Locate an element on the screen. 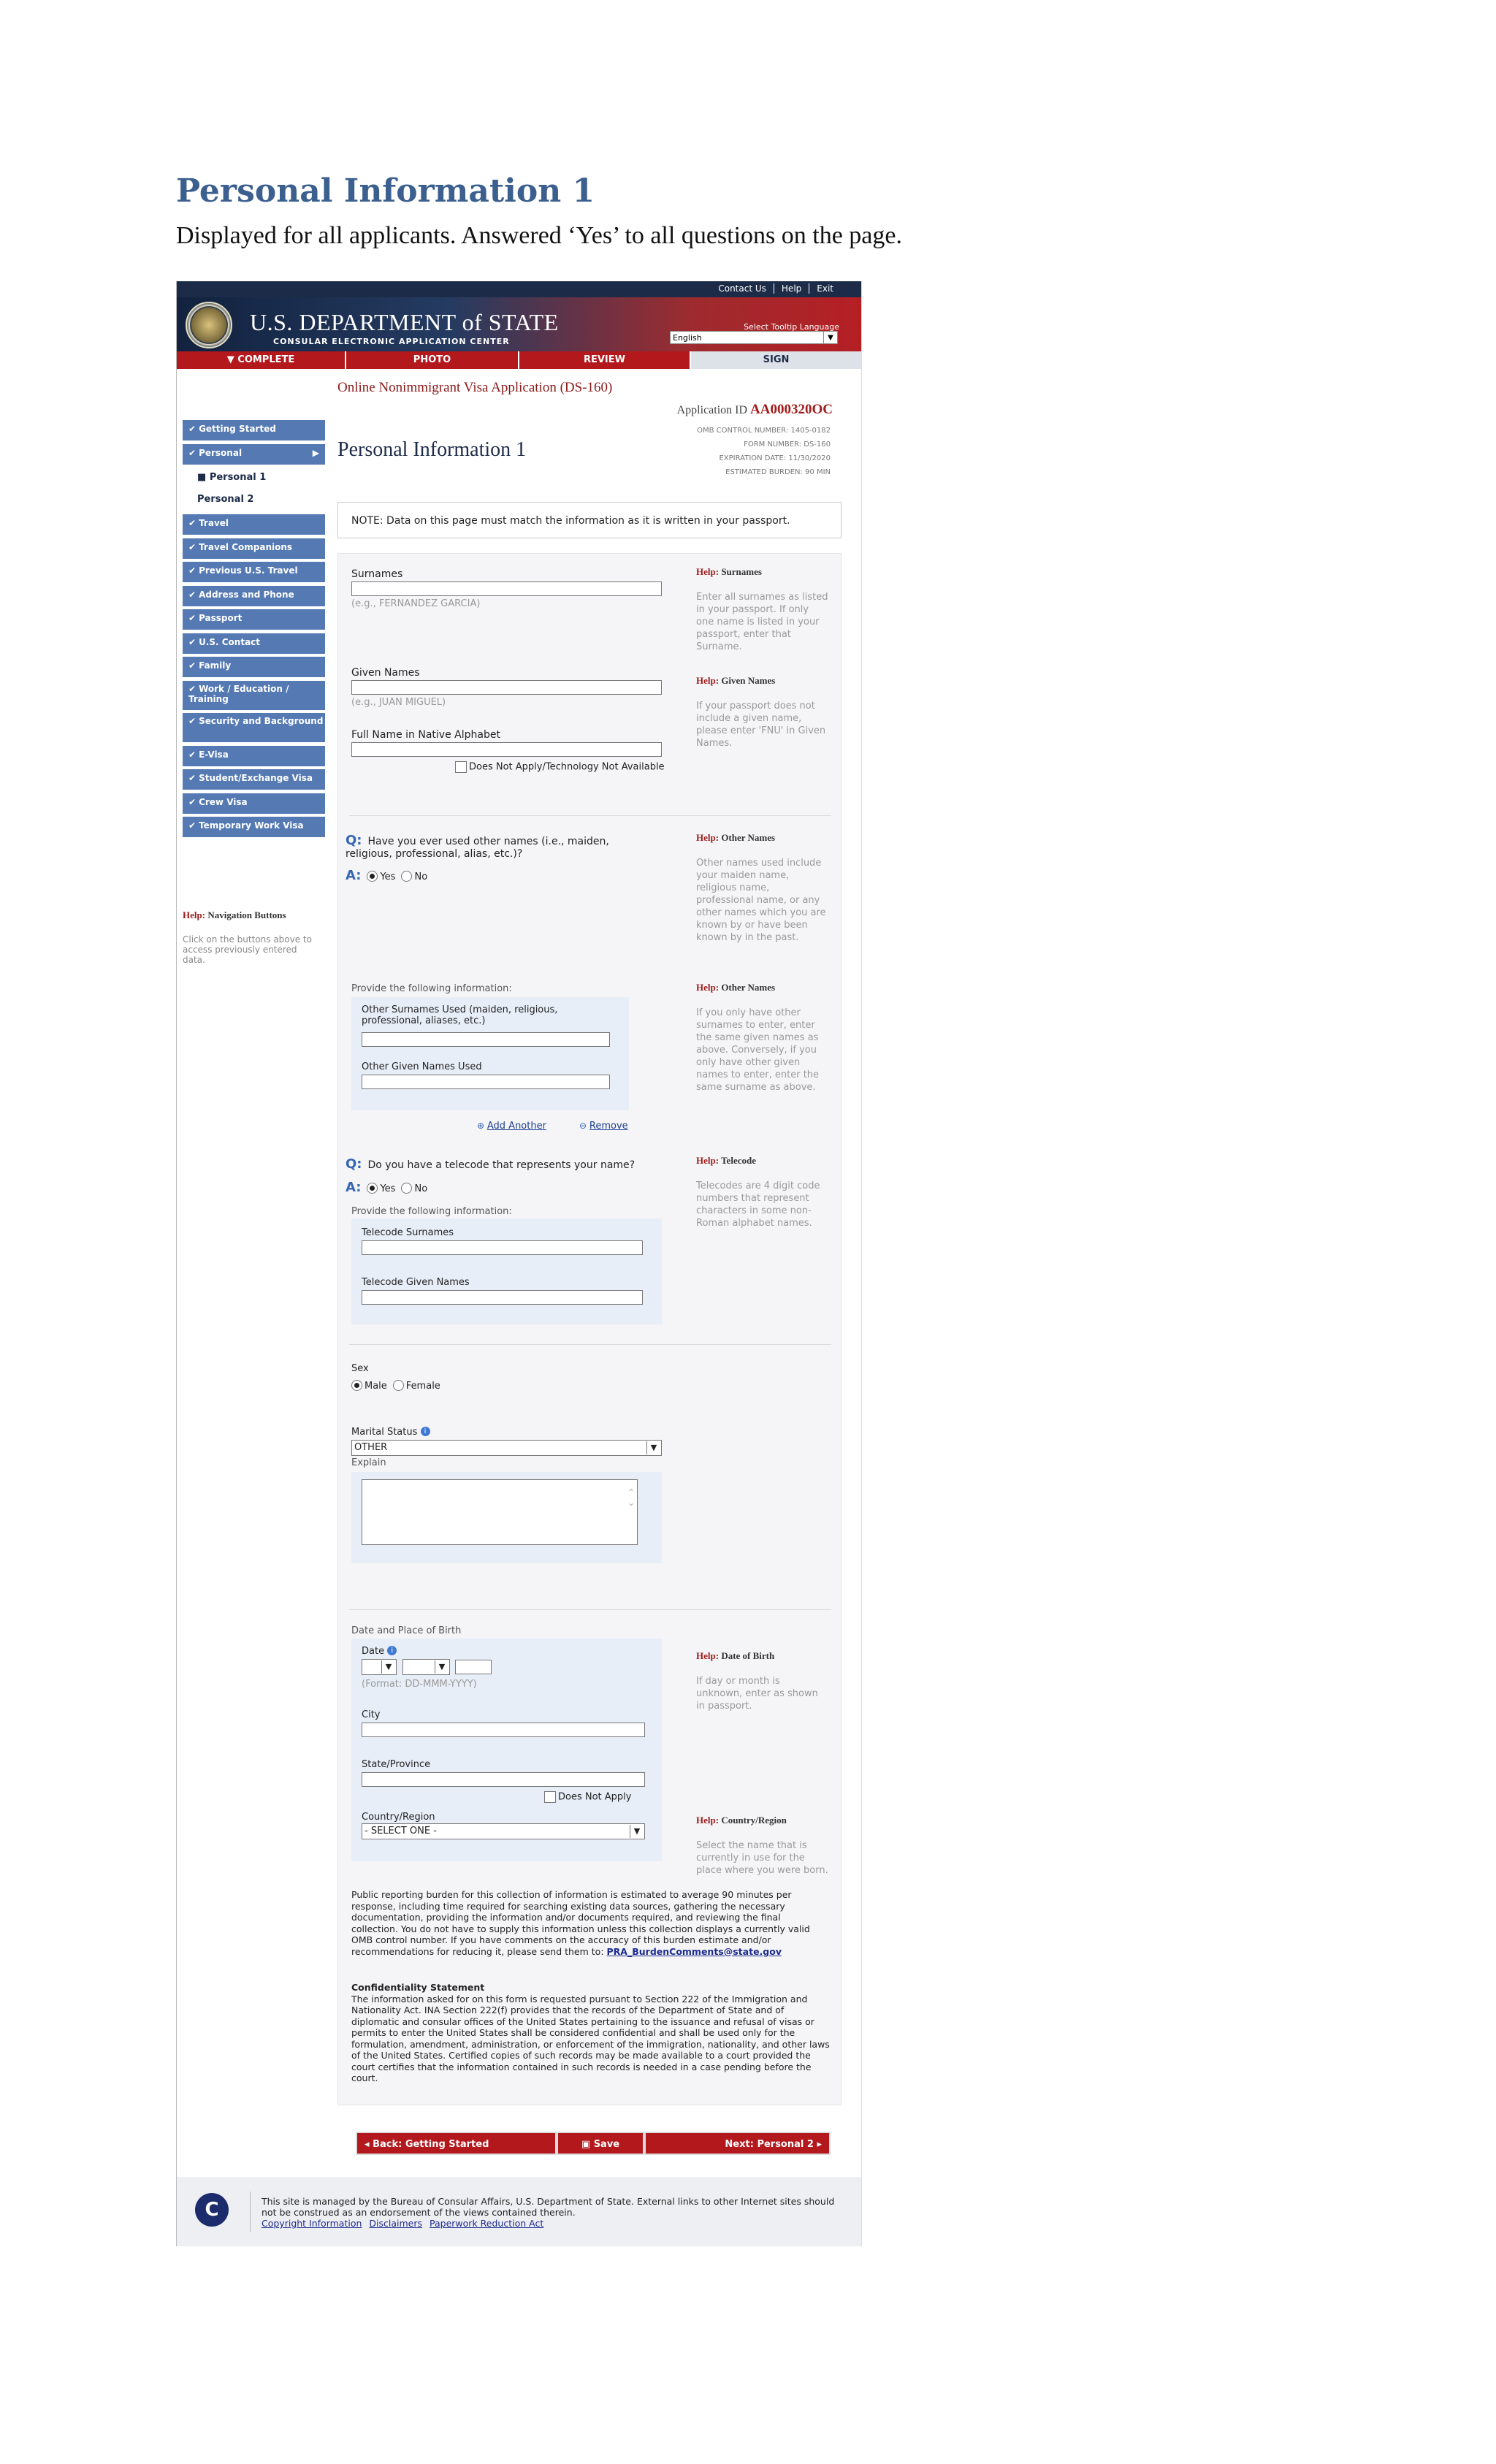  sidebar-item-e-visa: ✔ E-Visa is located at coordinates (254, 755).